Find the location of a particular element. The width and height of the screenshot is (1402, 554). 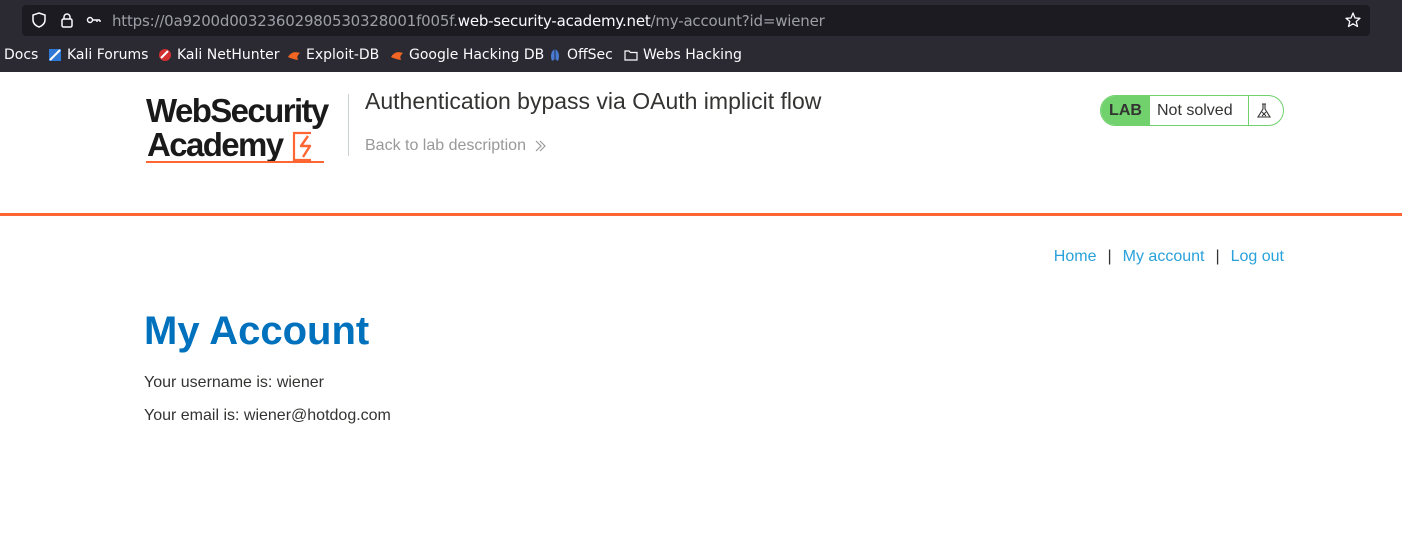

bookmark-label: Google Hacking DB is located at coordinates (477, 55).